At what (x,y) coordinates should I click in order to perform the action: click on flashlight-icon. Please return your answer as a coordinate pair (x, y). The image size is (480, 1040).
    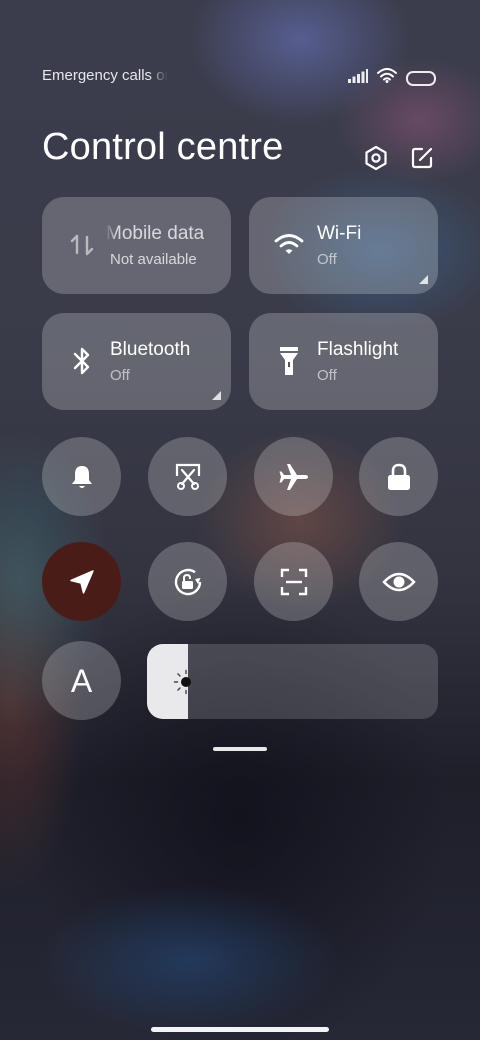
    Looking at the image, I should click on (289, 361).